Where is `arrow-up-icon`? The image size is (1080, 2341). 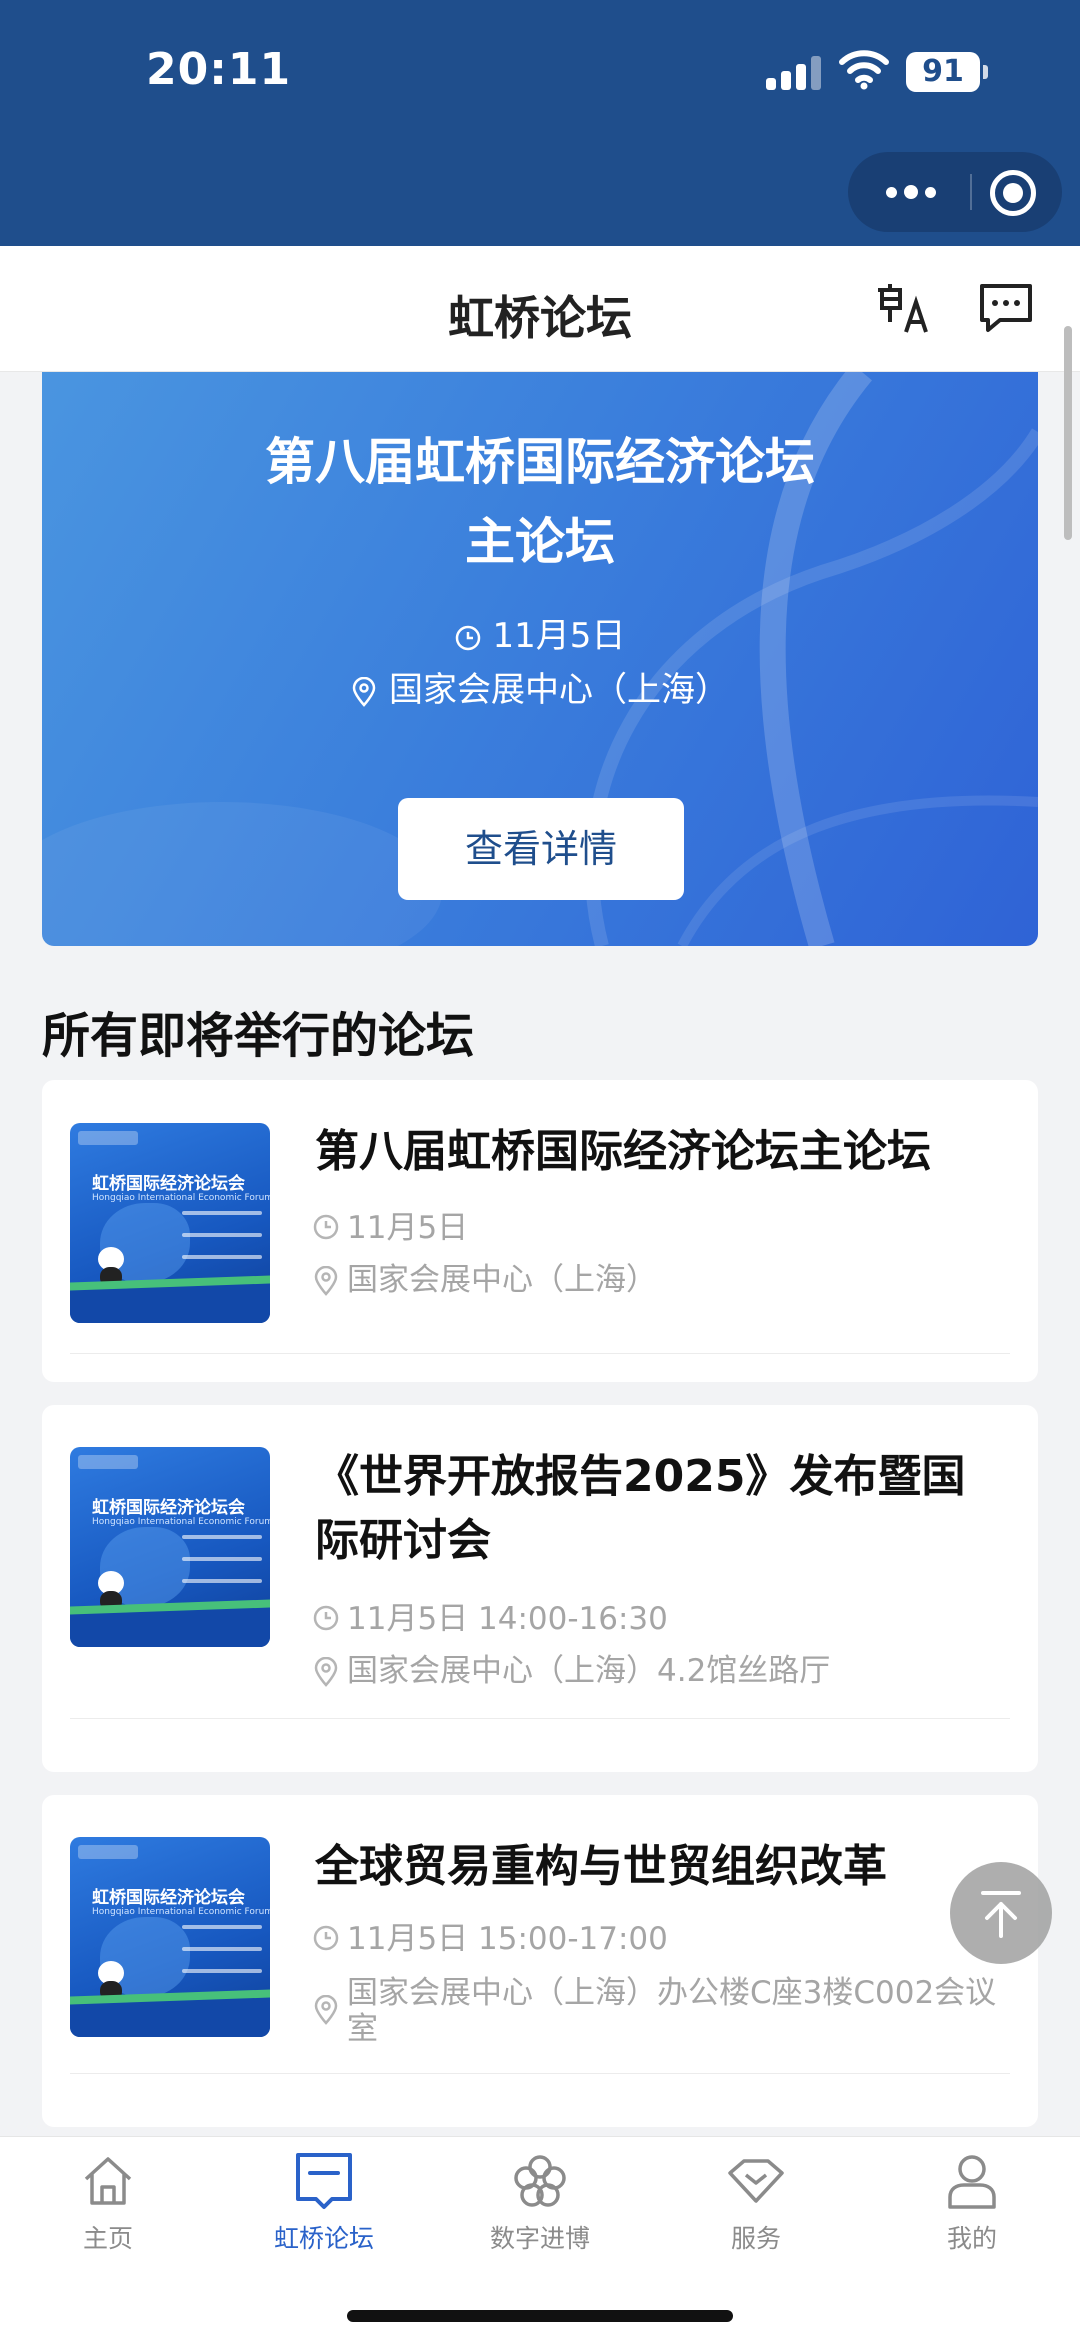 arrow-up-icon is located at coordinates (1001, 1914).